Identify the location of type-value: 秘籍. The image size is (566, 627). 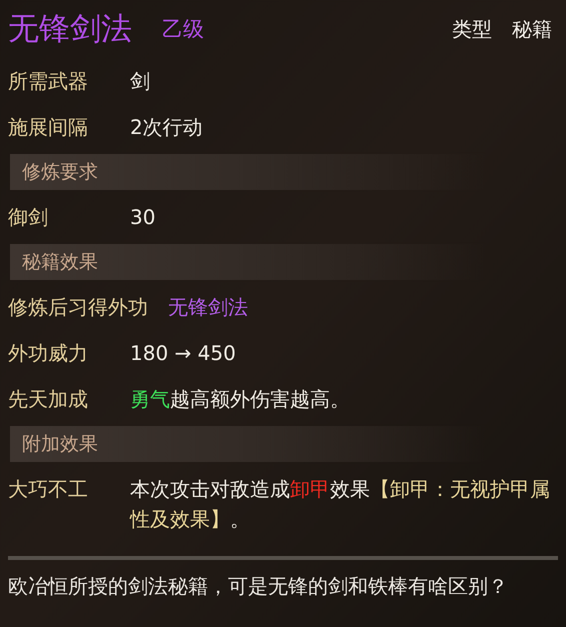
(532, 29).